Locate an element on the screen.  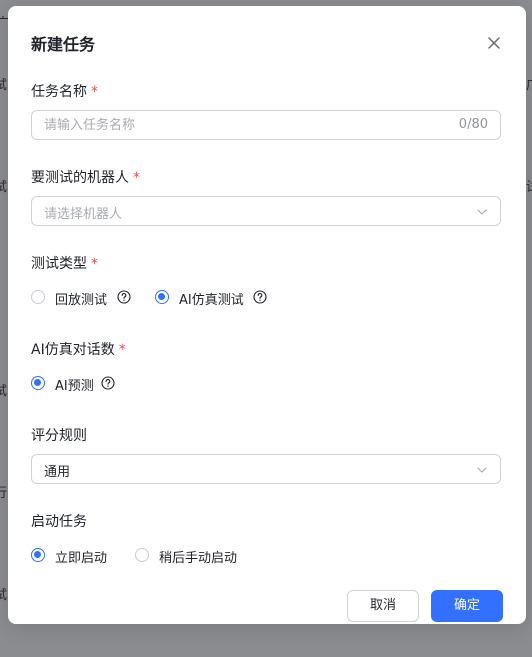
dialog-title: 新建任务 is located at coordinates (63, 44).